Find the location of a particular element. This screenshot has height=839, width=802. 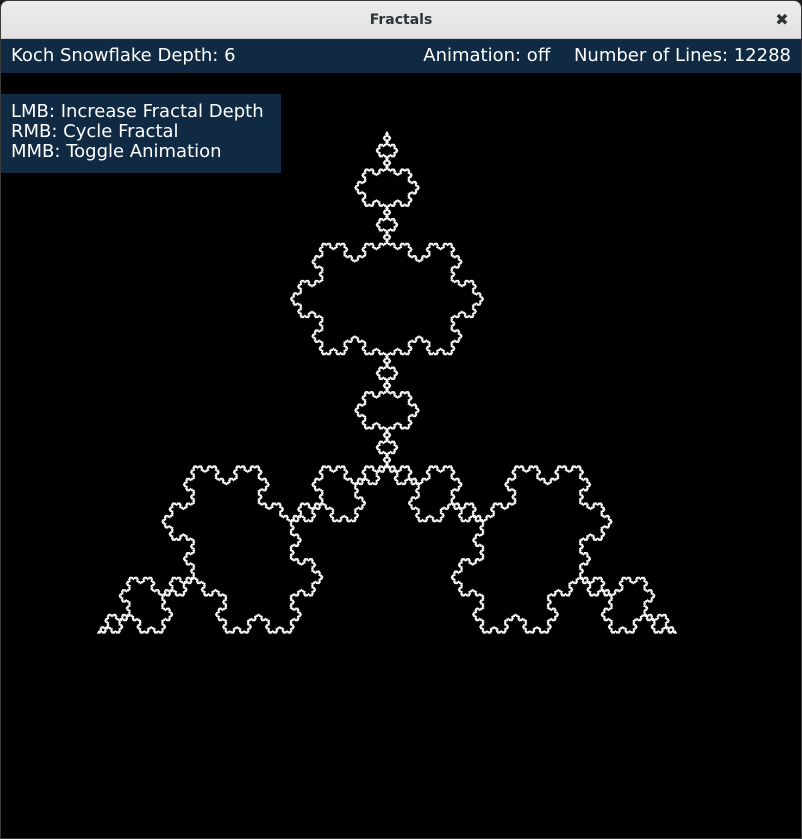

help-line-rmb: RMB: Cycle Fractal is located at coordinates (95, 131).